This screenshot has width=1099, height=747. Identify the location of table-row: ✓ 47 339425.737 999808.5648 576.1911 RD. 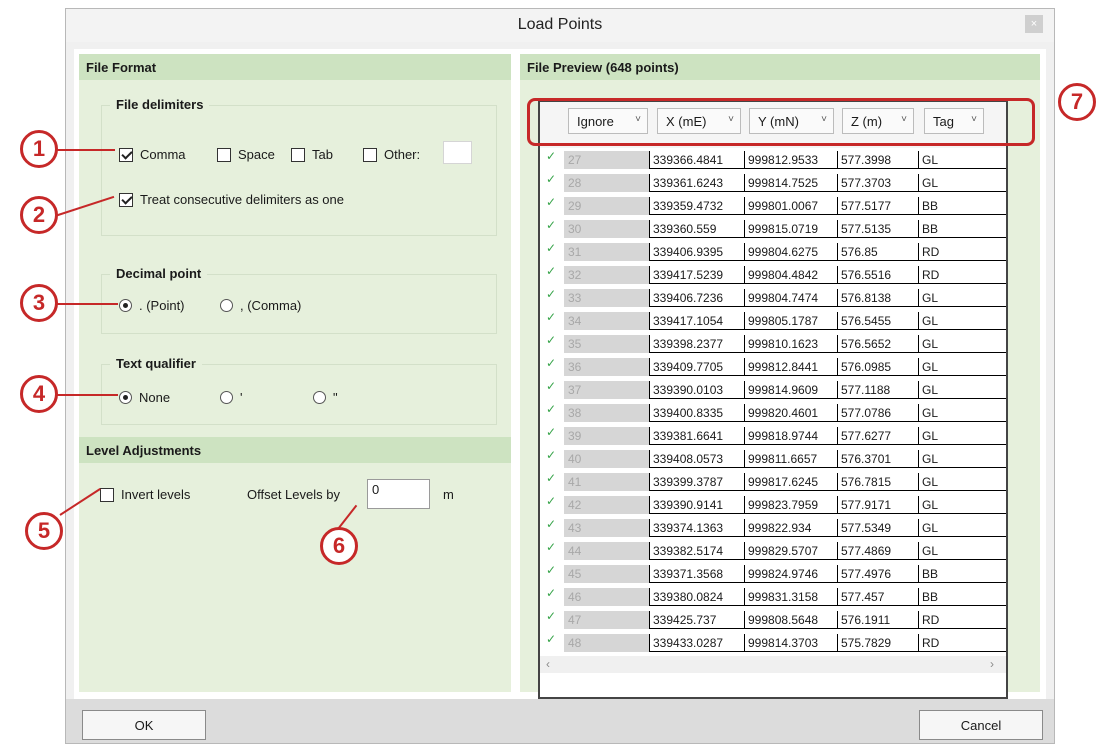
(773, 619).